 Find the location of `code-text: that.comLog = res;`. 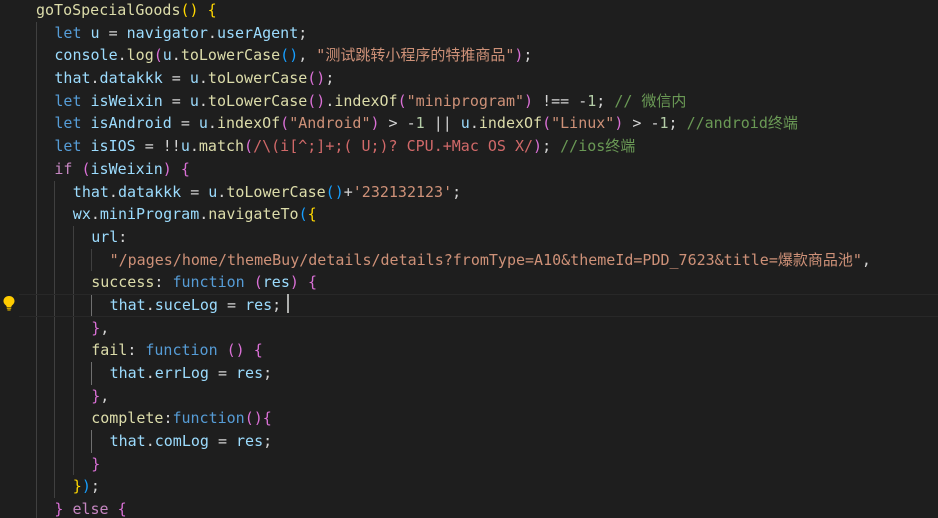

code-text: that.comLog = res; is located at coordinates (191, 441).